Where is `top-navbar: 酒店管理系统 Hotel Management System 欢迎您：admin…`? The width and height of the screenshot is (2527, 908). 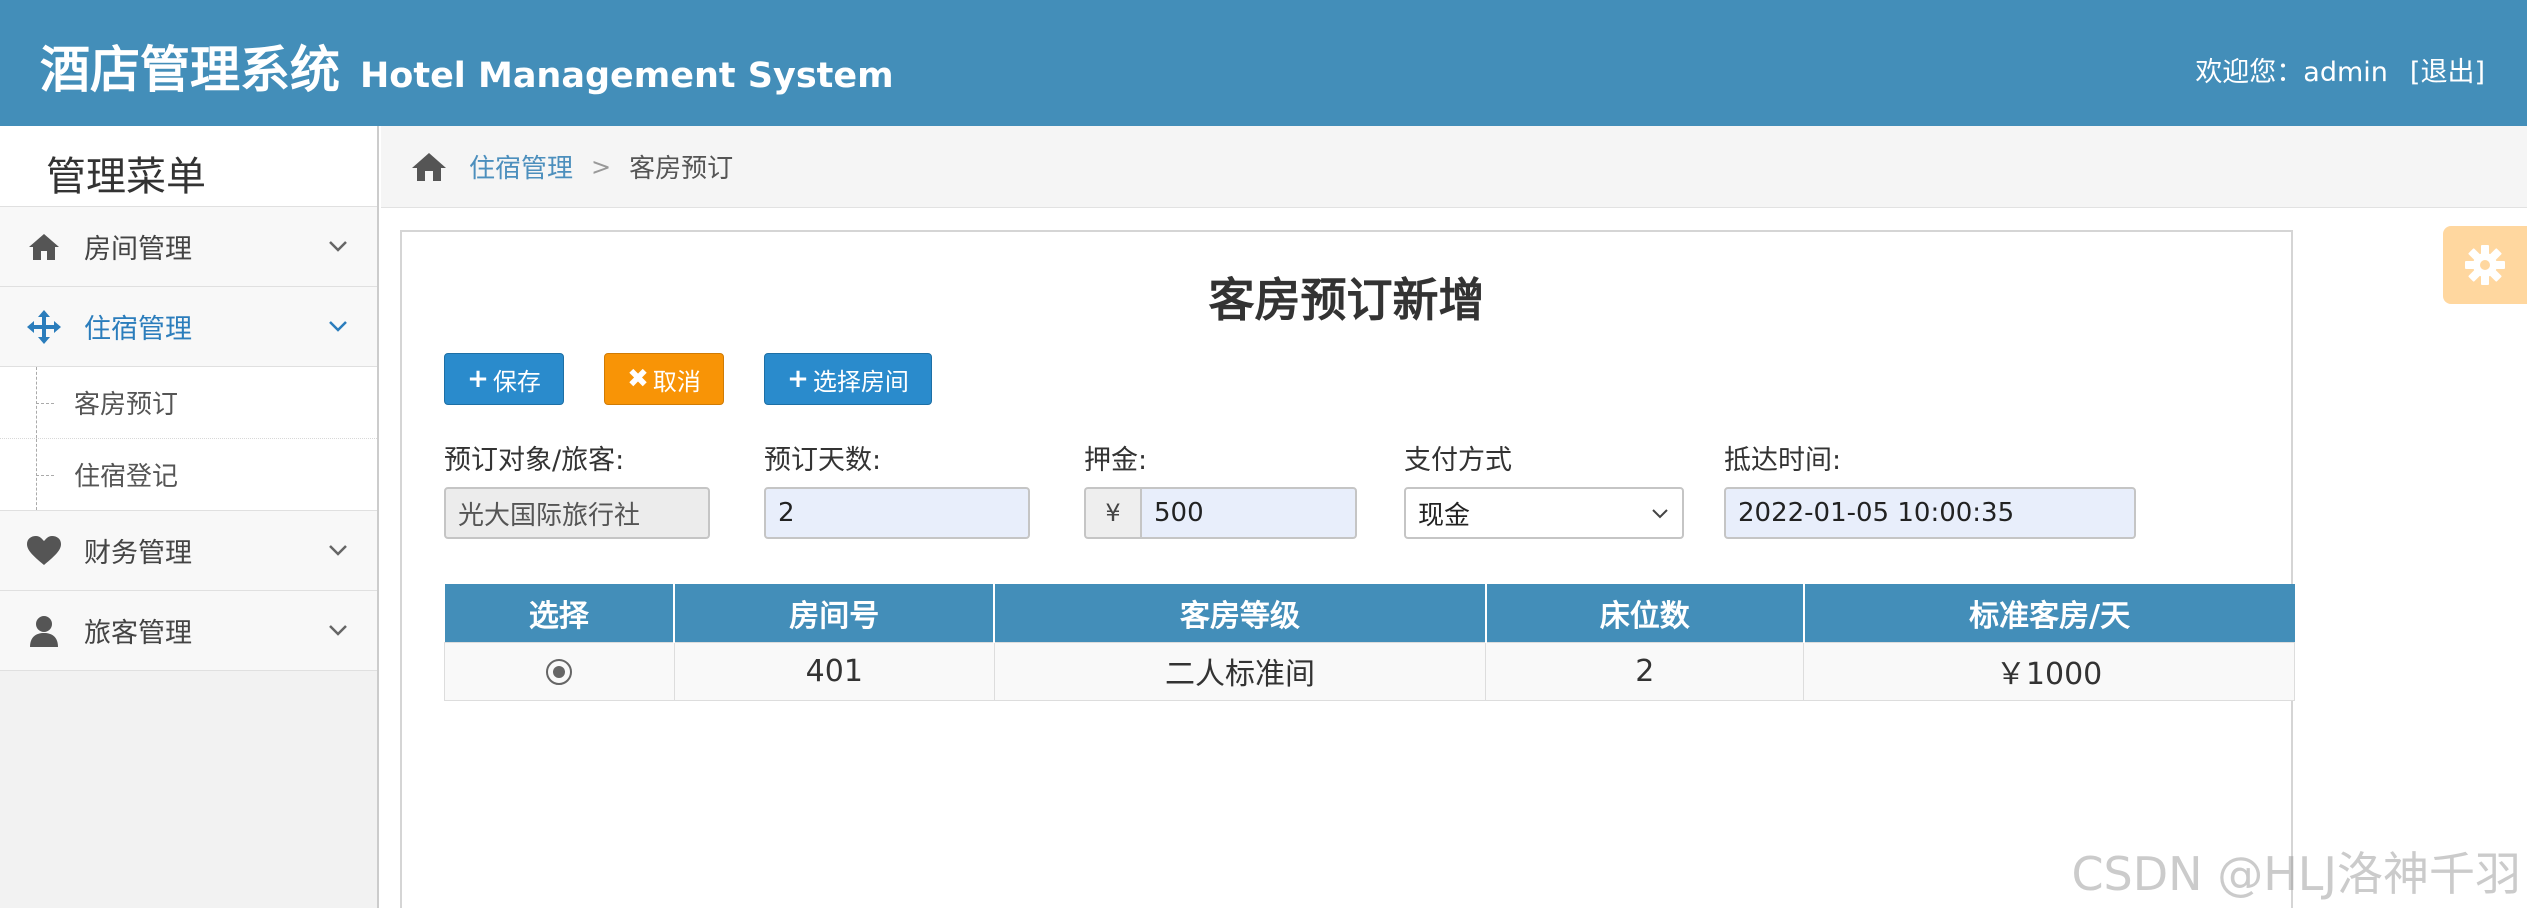 top-navbar: 酒店管理系统 Hotel Management System 欢迎您：admin… is located at coordinates (1263, 63).